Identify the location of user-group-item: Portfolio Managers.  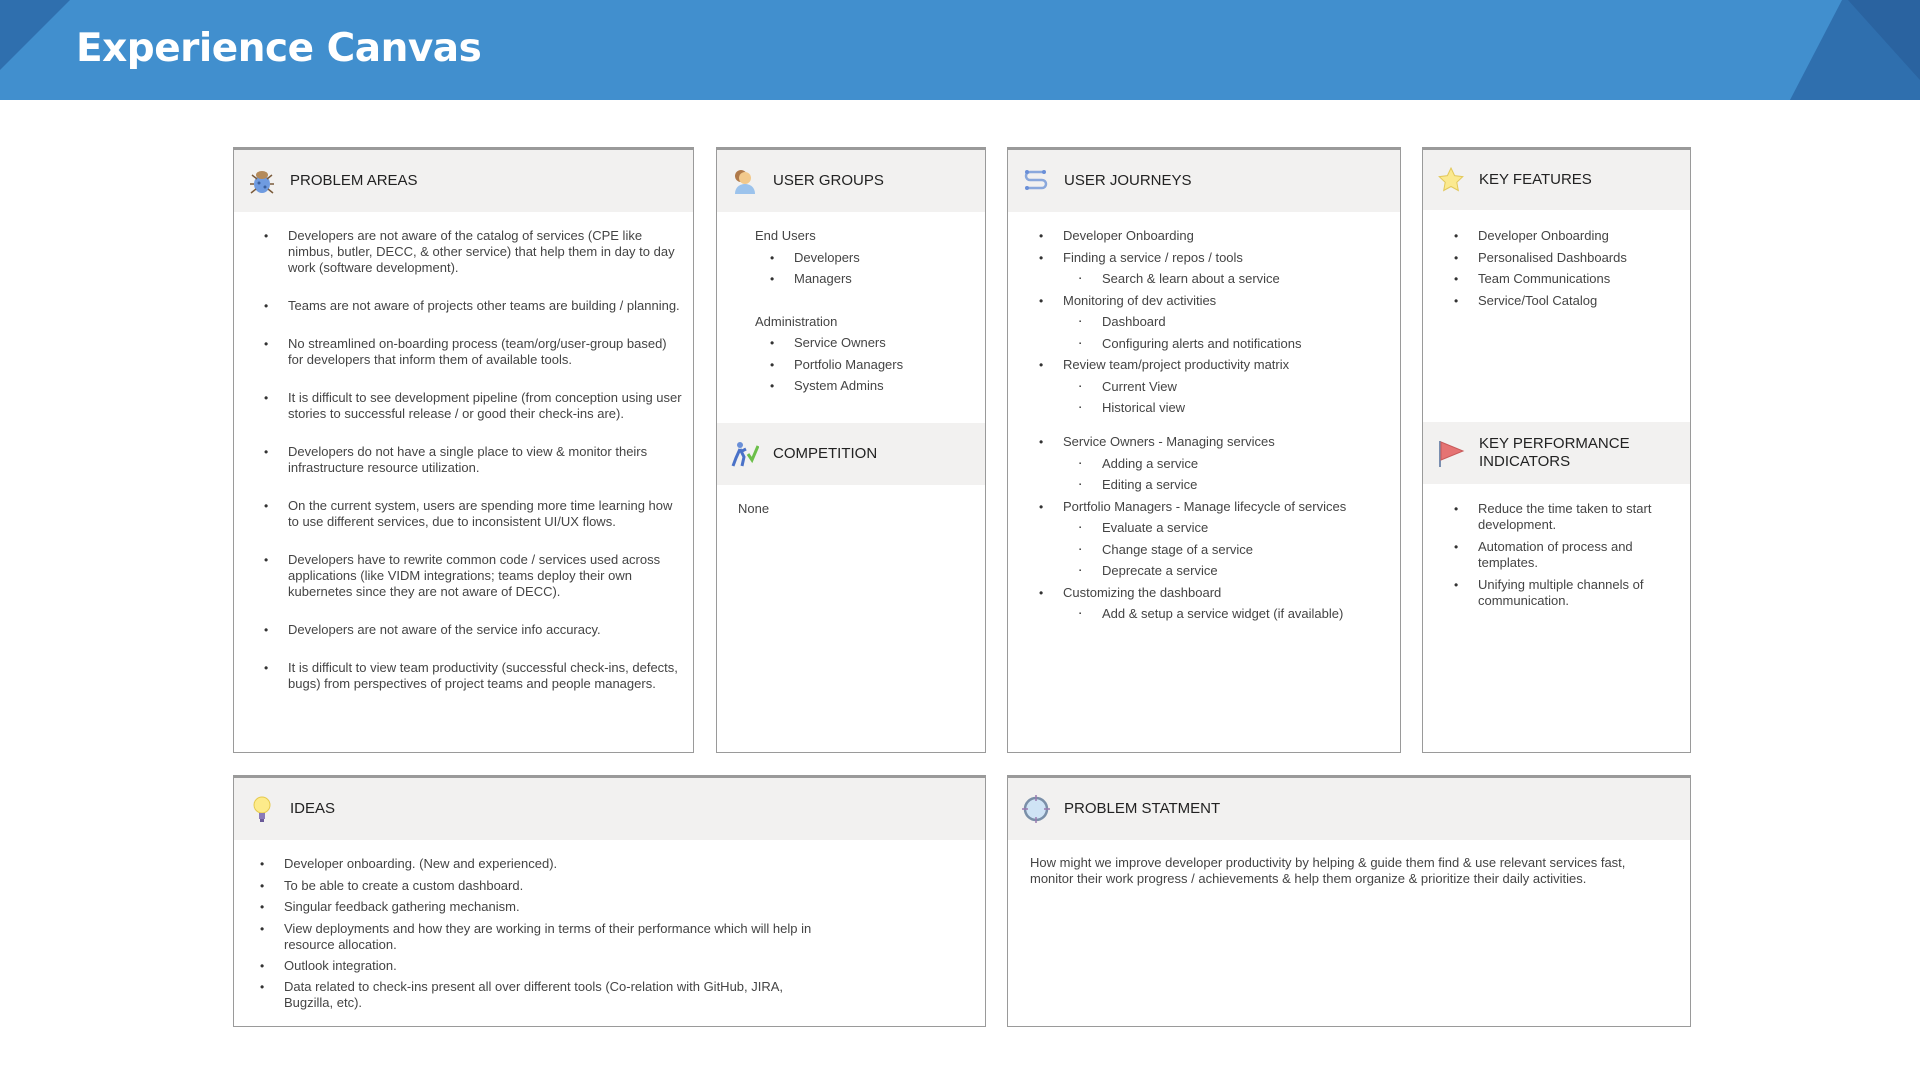
(892, 368).